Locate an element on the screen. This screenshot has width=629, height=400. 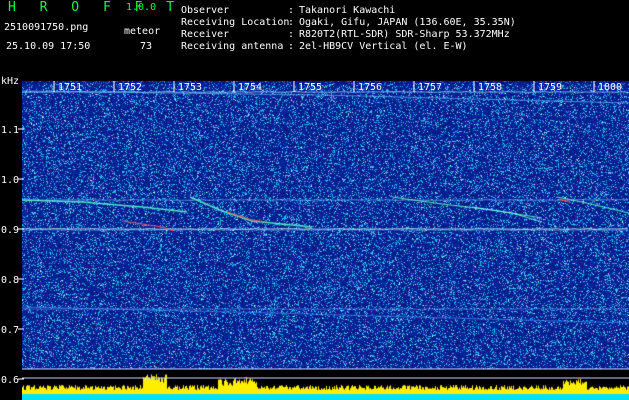
location-sep: : is located at coordinates (291, 22).